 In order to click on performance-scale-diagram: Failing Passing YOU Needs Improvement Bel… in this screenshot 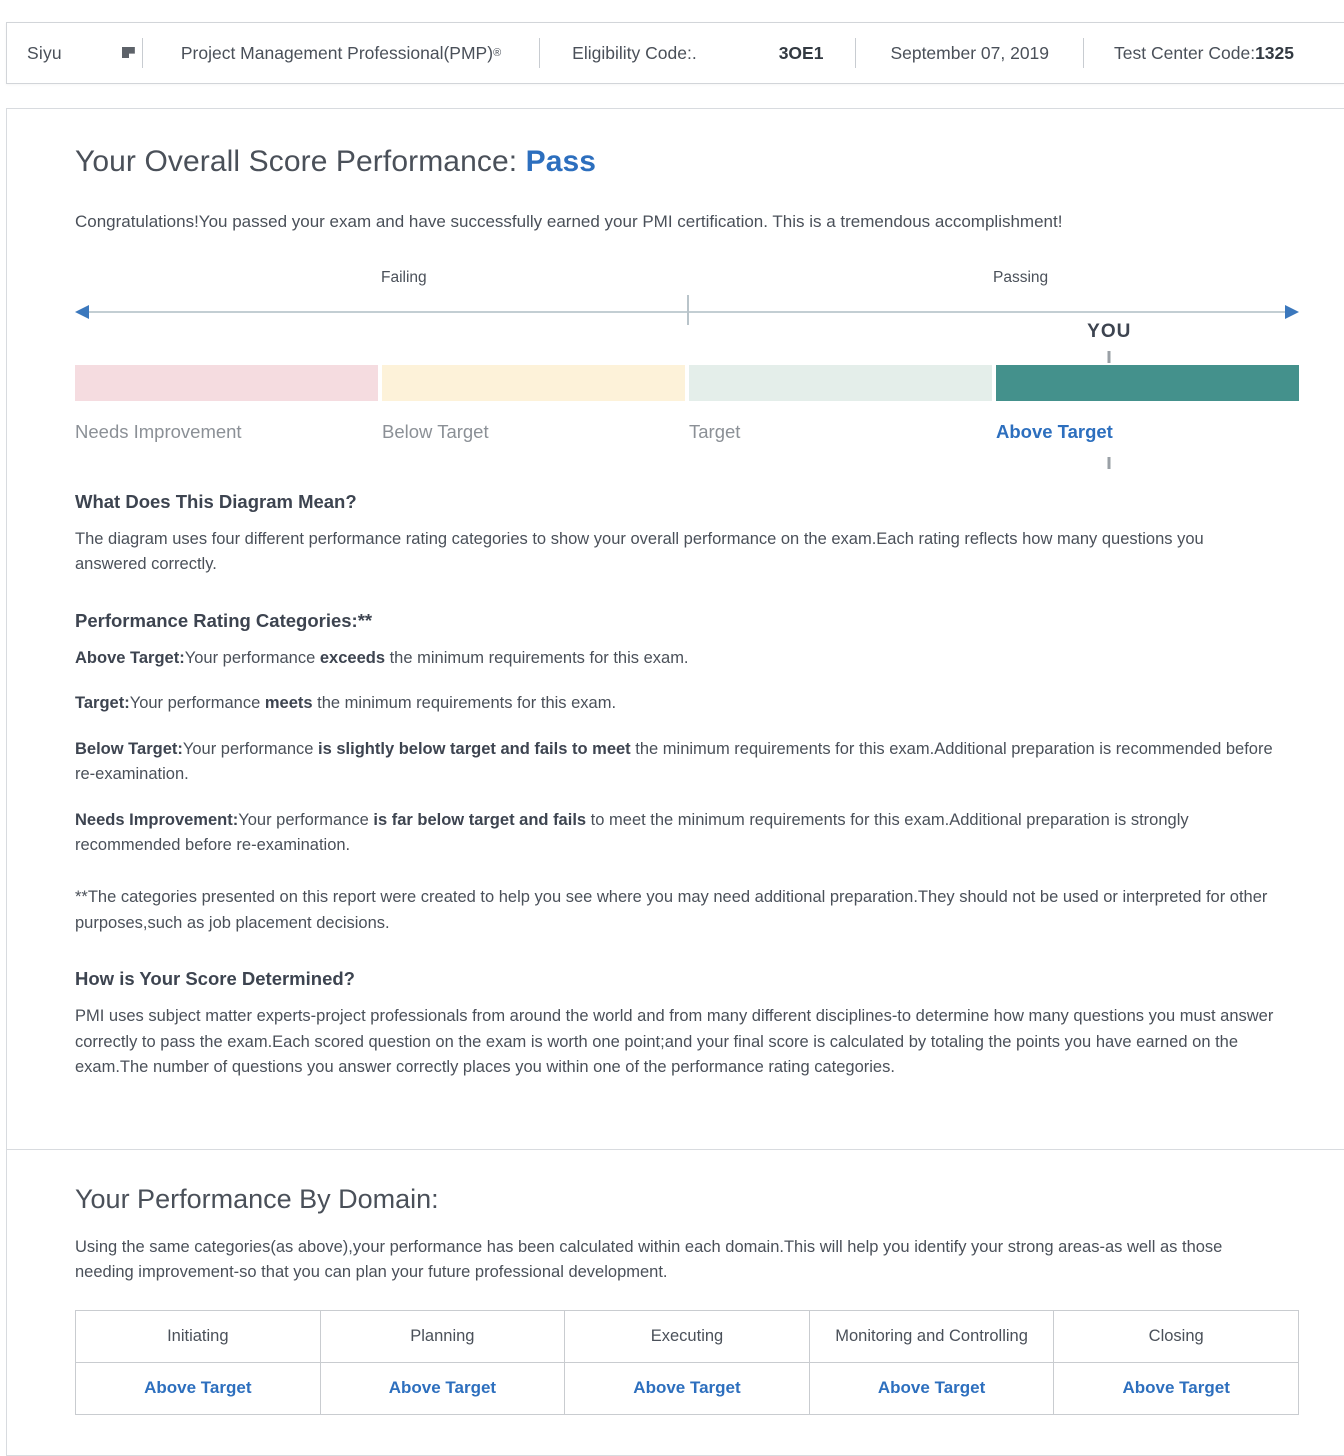, I will do `click(687, 369)`.